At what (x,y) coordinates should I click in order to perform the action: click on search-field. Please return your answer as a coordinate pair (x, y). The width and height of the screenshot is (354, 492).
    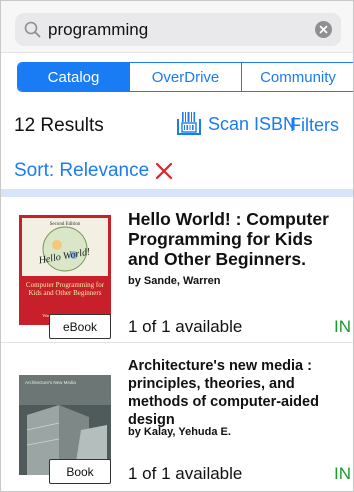
    Looking at the image, I should click on (178, 29).